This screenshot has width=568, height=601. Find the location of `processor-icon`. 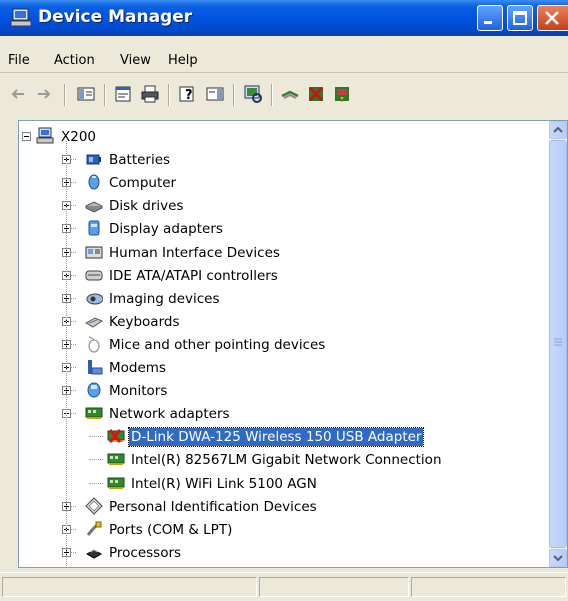

processor-icon is located at coordinates (94, 554).